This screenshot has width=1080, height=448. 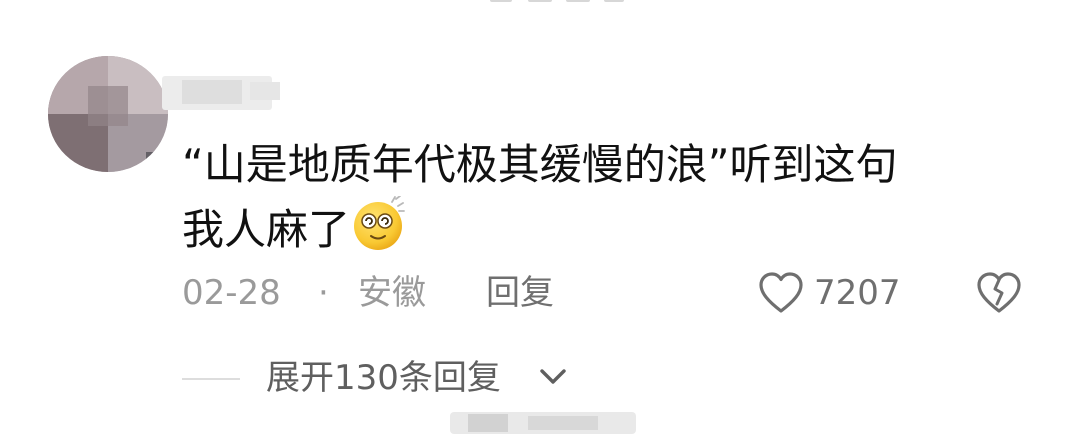 What do you see at coordinates (231, 293) in the screenshot?
I see `comment-date: 02-28` at bounding box center [231, 293].